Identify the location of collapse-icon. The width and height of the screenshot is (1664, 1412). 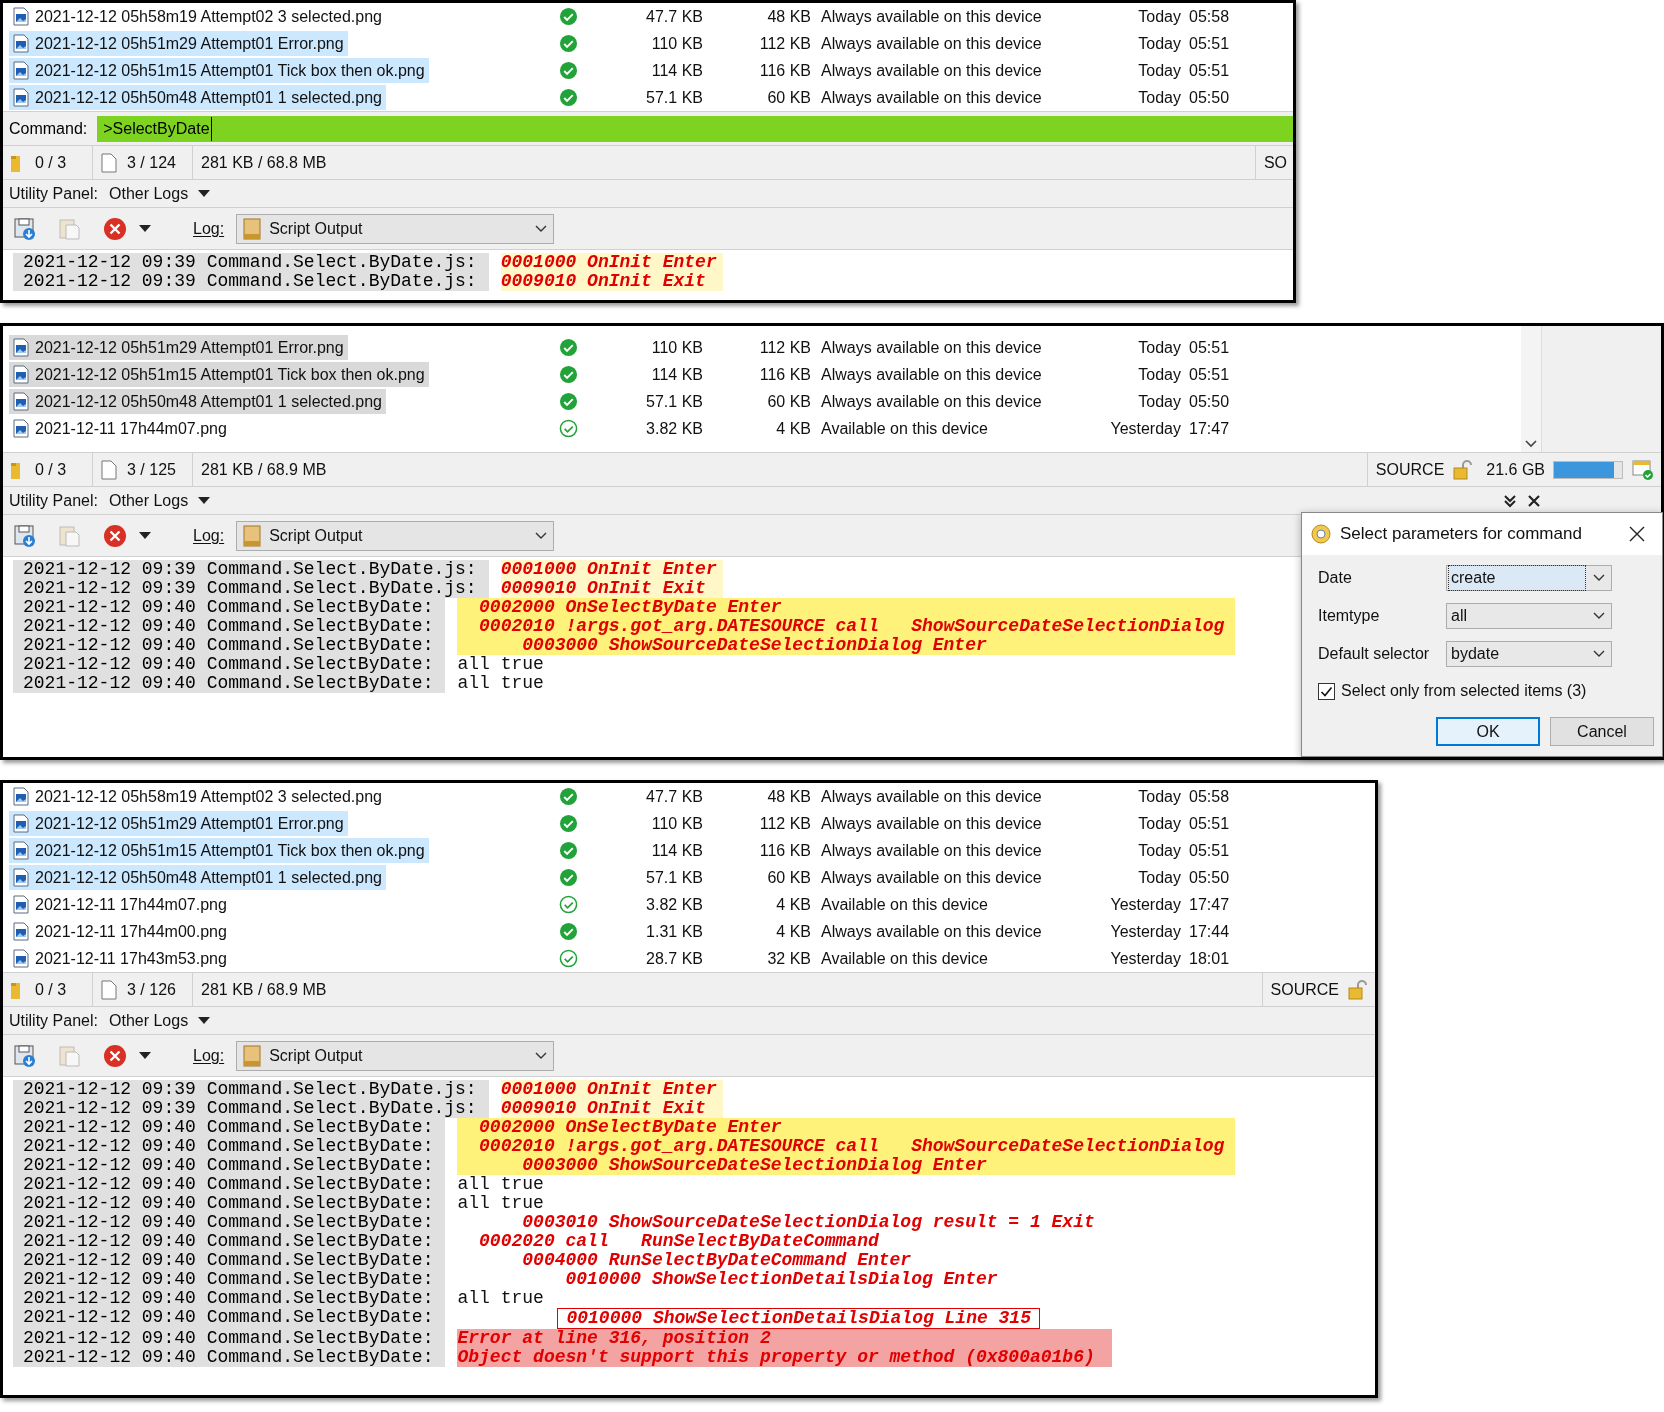
(1510, 500).